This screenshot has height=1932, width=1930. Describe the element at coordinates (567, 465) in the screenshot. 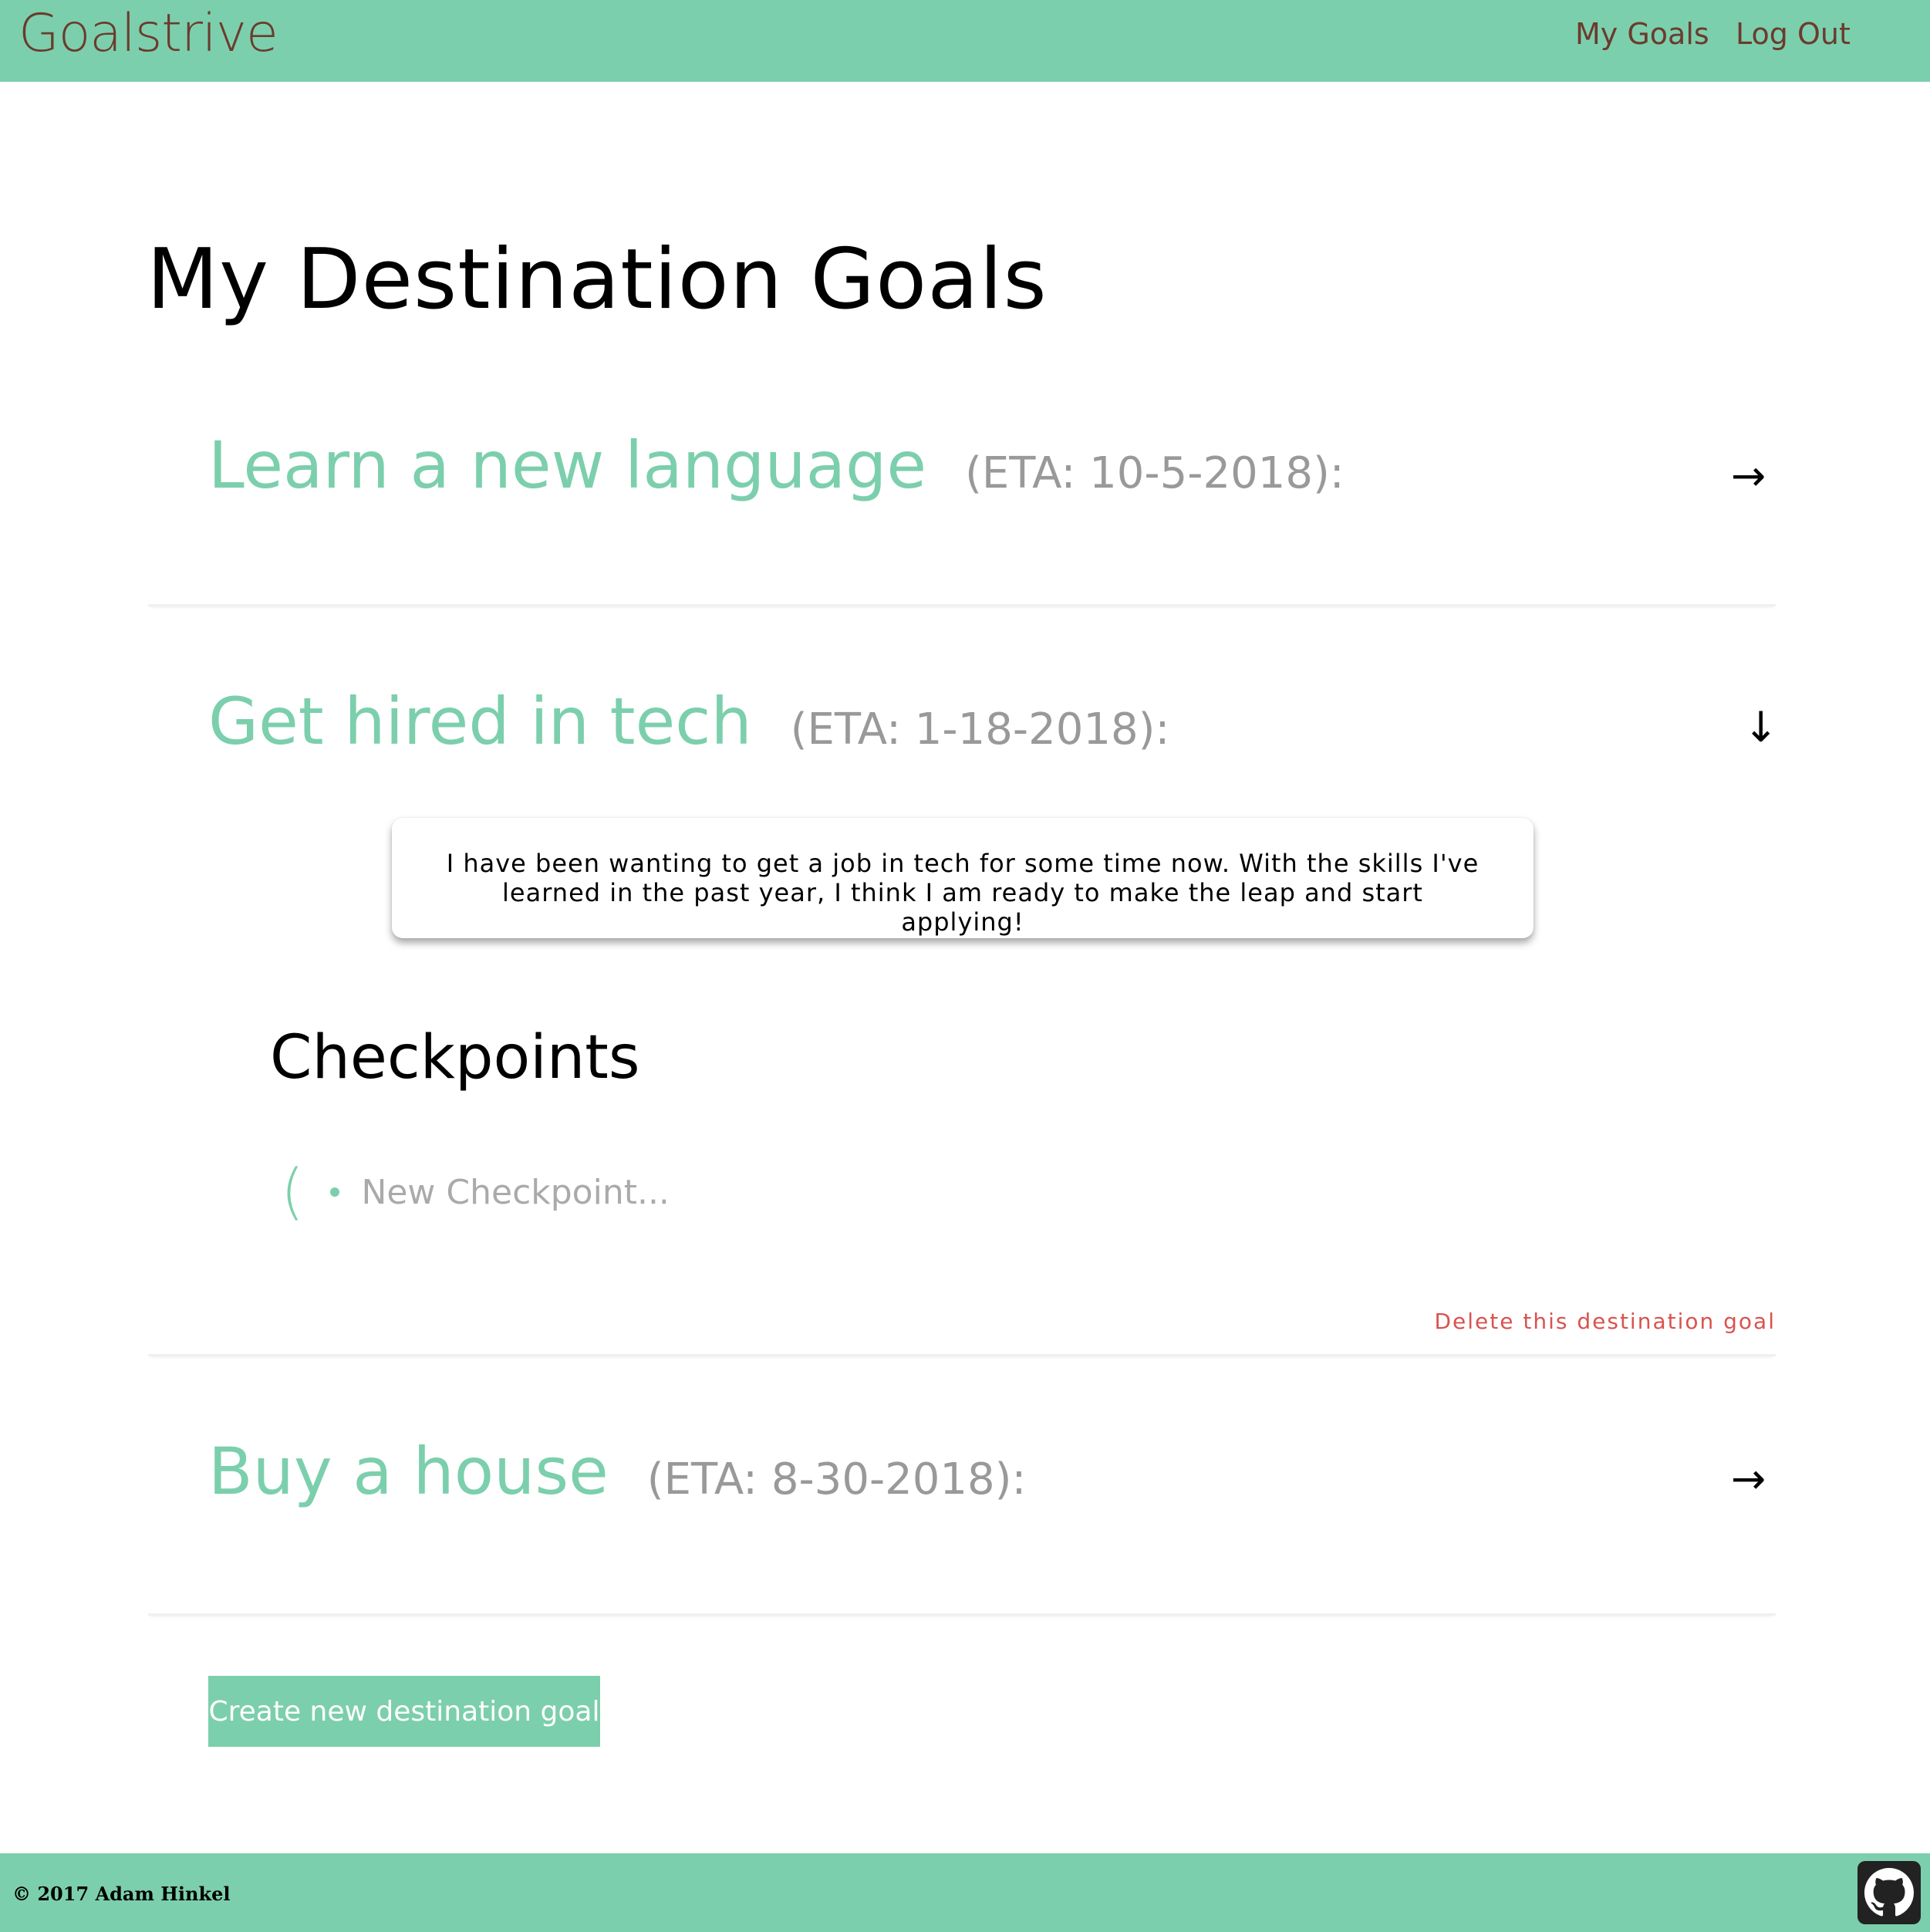

I see `goal-title: Learn a new language` at that location.